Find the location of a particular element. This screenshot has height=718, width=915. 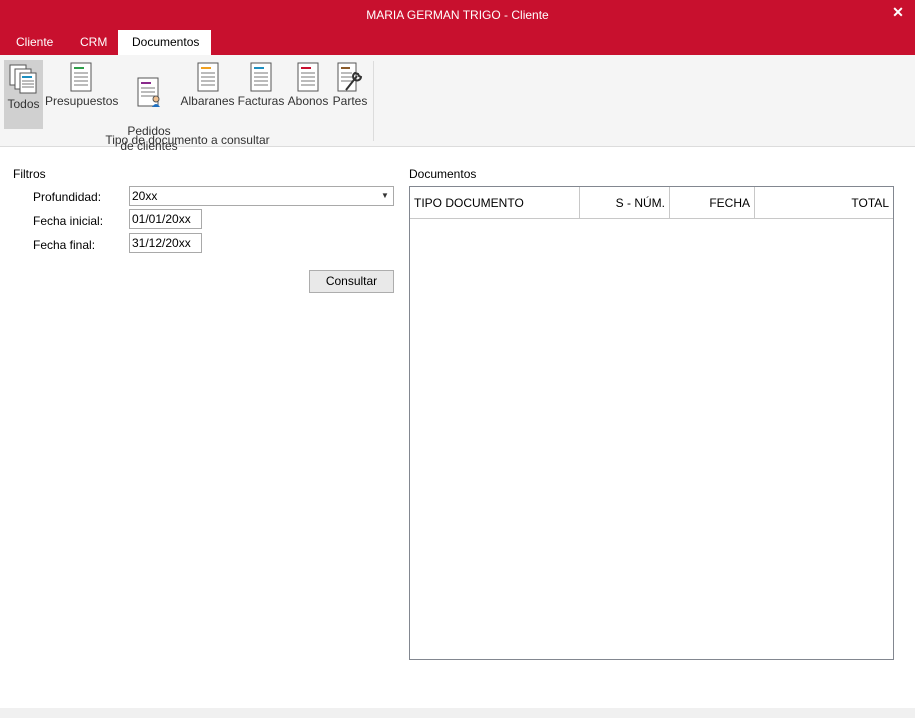

ribbon-button-partes: Partes is located at coordinates (350, 84).